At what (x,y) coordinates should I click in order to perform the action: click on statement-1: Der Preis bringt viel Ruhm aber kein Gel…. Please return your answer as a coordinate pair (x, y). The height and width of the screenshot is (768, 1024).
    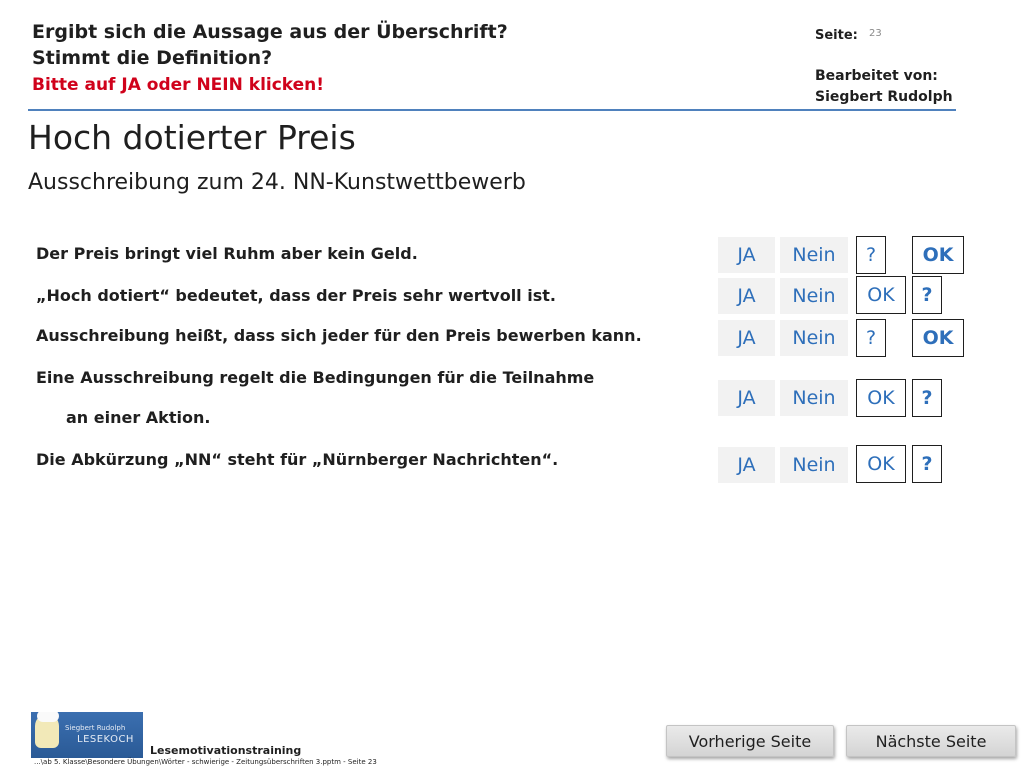
    Looking at the image, I should click on (227, 253).